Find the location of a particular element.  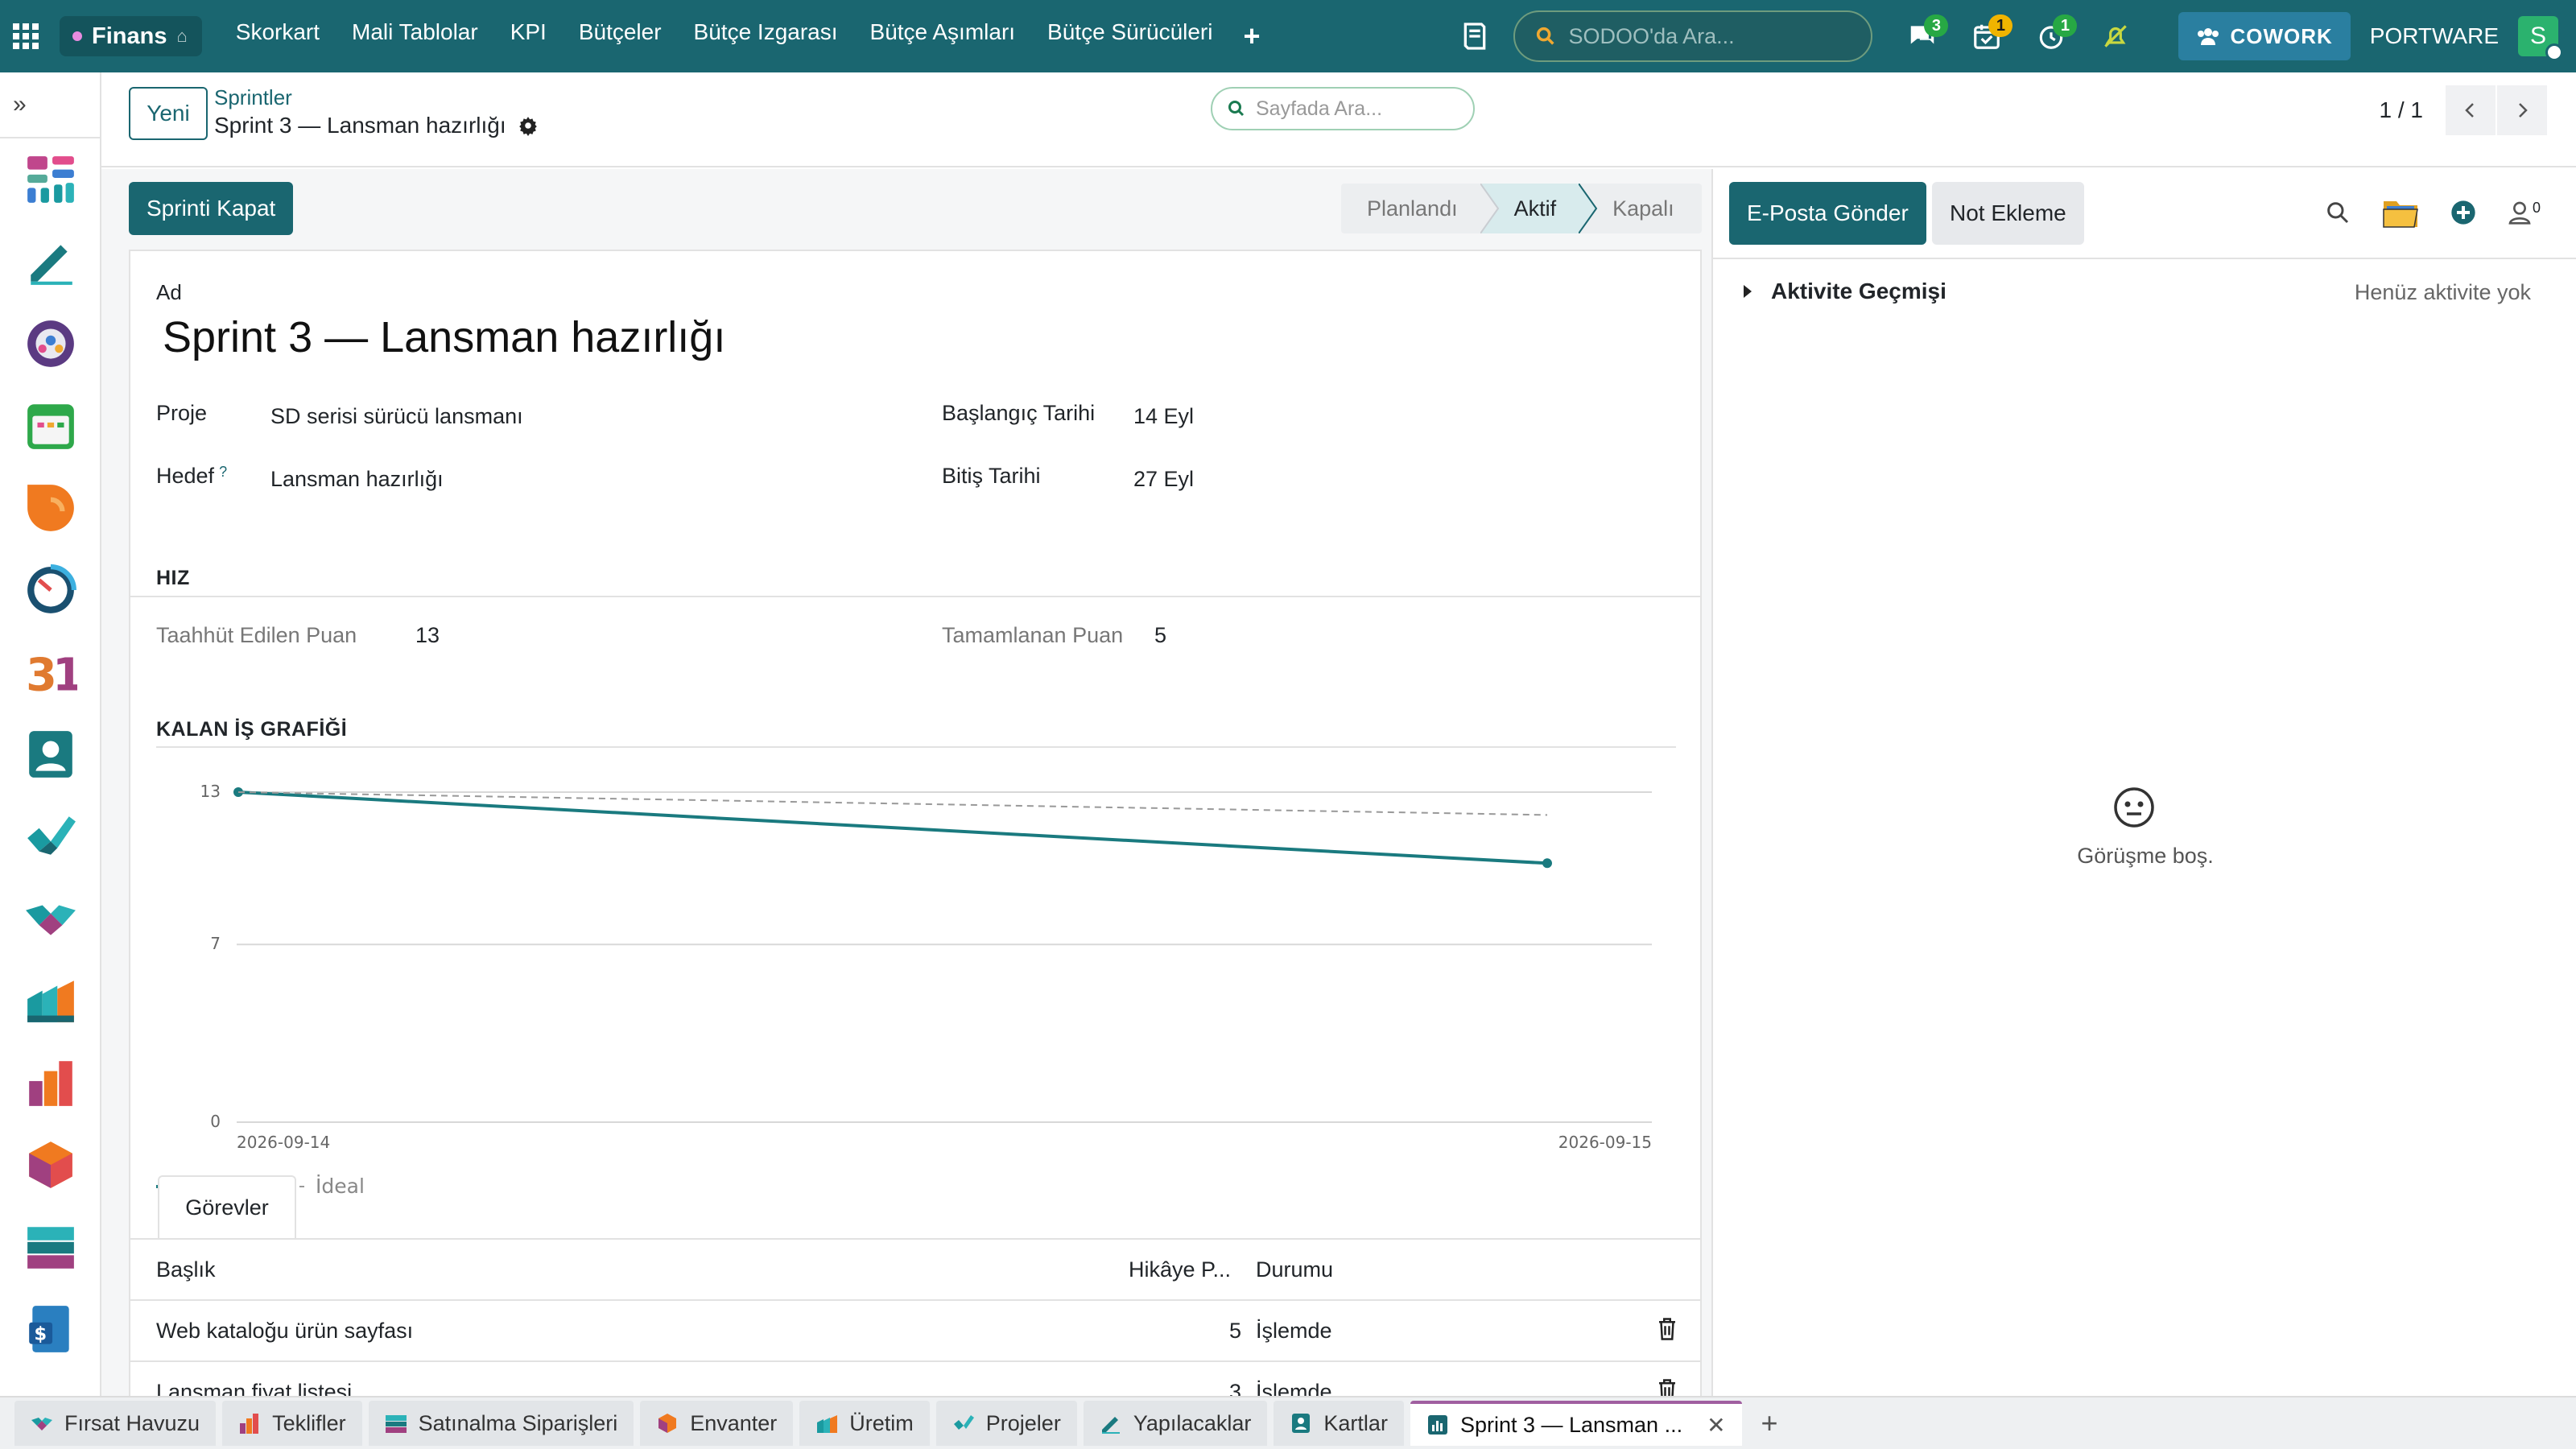

pager-next-button is located at coordinates (2522, 110).